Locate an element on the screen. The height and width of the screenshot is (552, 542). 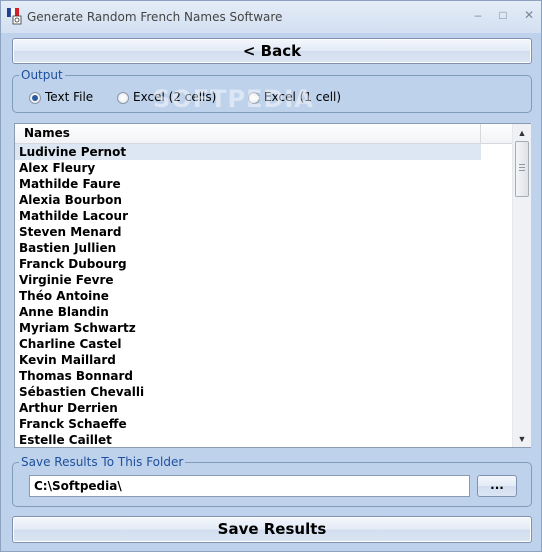
list-item: Franck Dubourg is located at coordinates (248, 264).